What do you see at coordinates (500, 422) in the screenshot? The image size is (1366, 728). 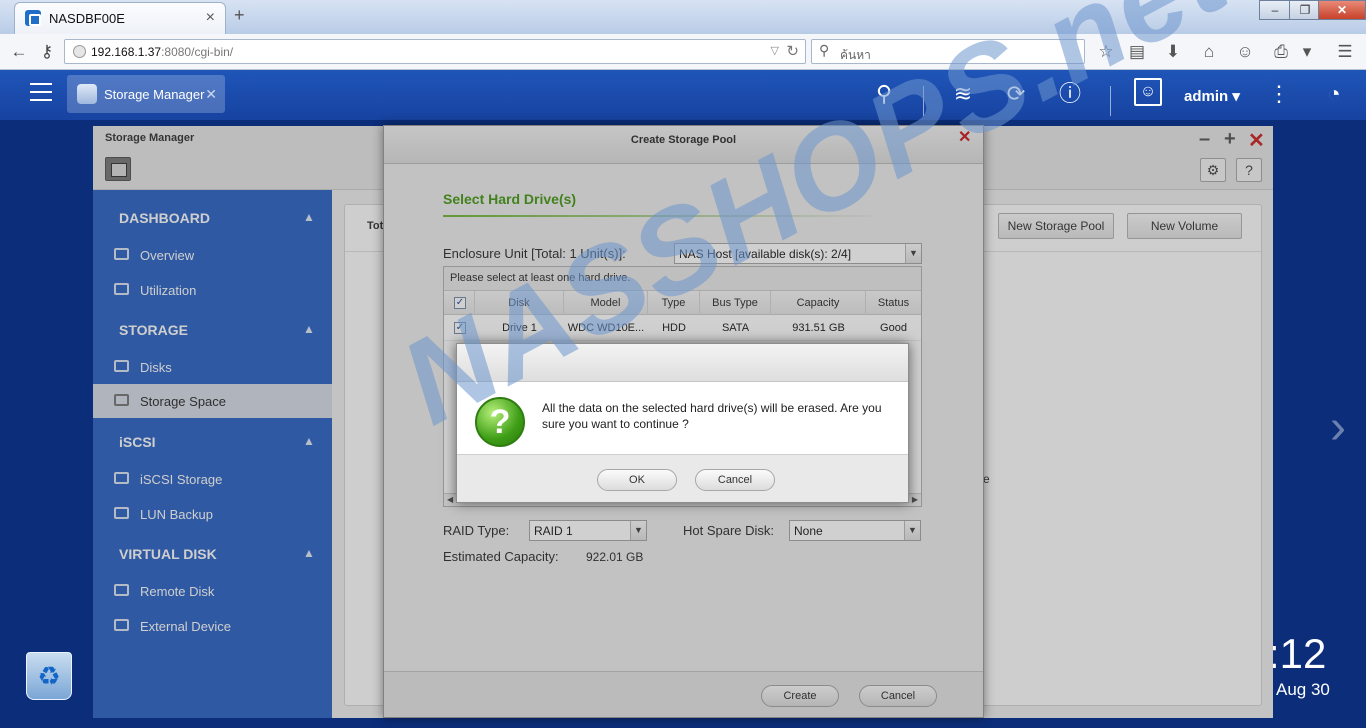 I see `question-mark-icon: ?` at bounding box center [500, 422].